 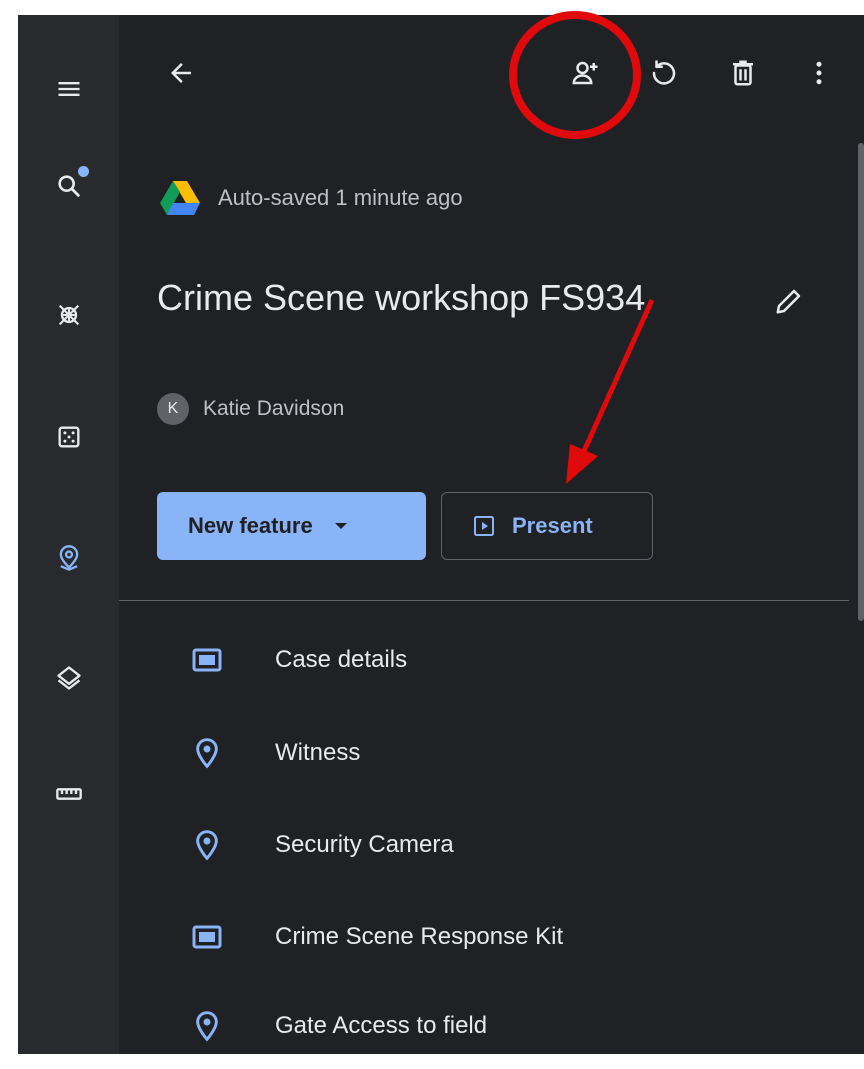 I want to click on dice-button, so click(x=69, y=437).